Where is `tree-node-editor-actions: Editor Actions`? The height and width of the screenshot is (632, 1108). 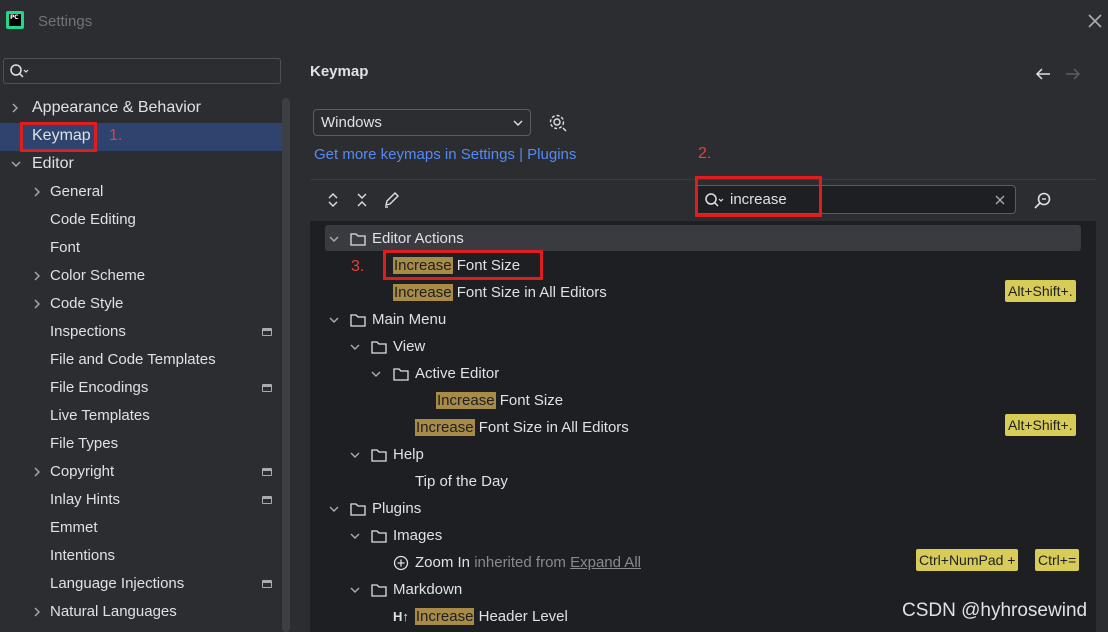 tree-node-editor-actions: Editor Actions is located at coordinates (407, 238).